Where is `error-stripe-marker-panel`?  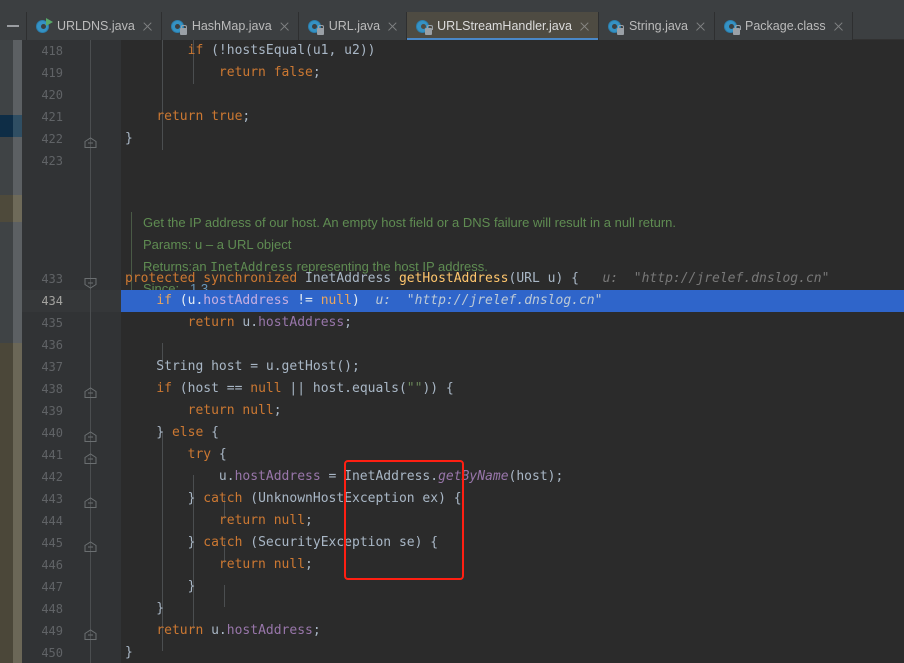
error-stripe-marker-panel is located at coordinates (6, 351).